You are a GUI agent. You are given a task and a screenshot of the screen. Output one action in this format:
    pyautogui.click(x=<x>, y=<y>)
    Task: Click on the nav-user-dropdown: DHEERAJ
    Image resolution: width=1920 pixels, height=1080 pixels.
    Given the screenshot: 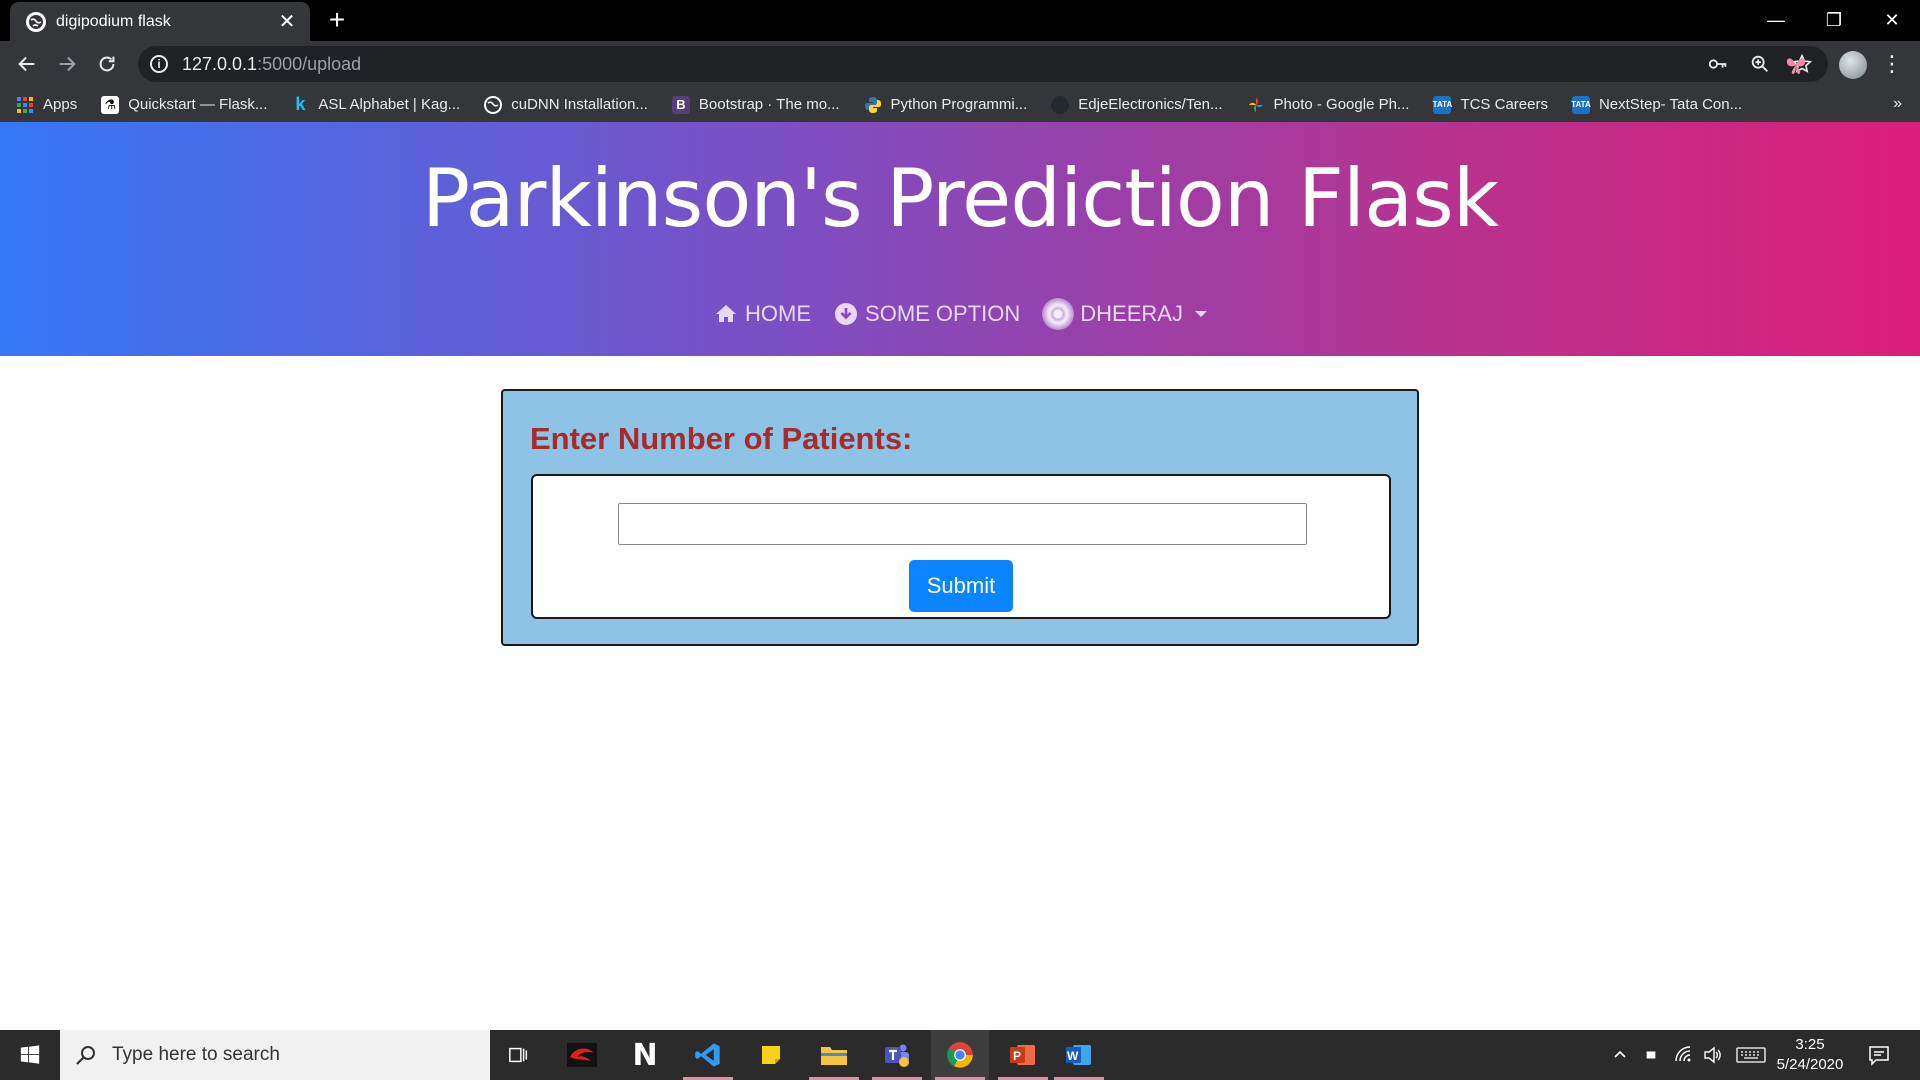 What is the action you would take?
    pyautogui.click(x=1124, y=314)
    